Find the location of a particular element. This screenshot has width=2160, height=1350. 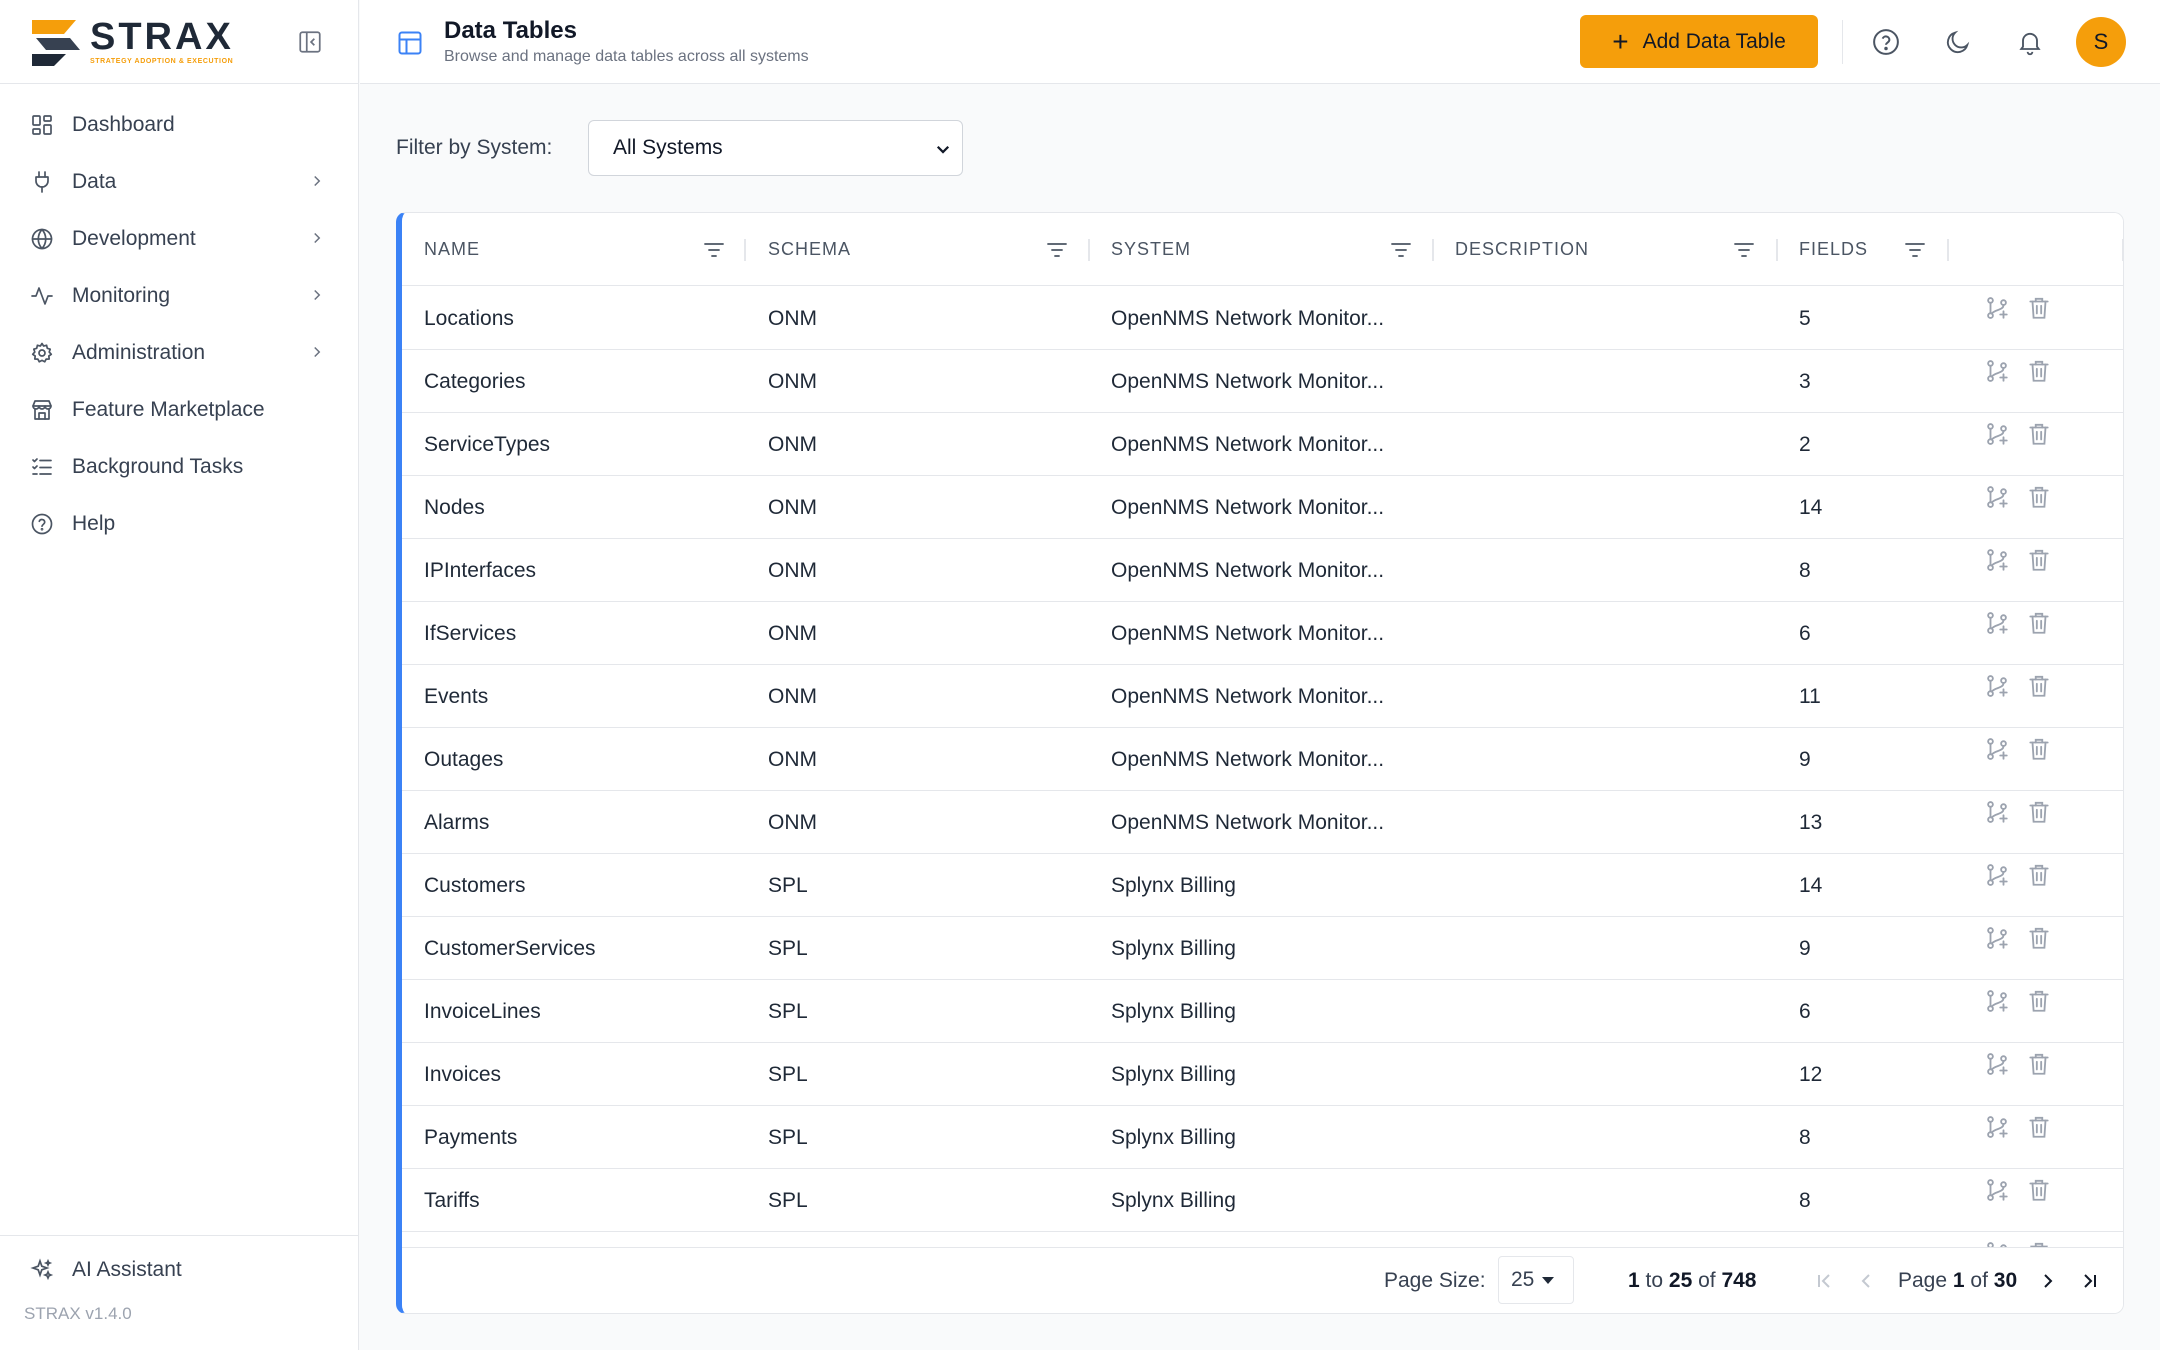

table-row: Locations ONM OpenNMS Network Monitor... 5 is located at coordinates (1262, 318).